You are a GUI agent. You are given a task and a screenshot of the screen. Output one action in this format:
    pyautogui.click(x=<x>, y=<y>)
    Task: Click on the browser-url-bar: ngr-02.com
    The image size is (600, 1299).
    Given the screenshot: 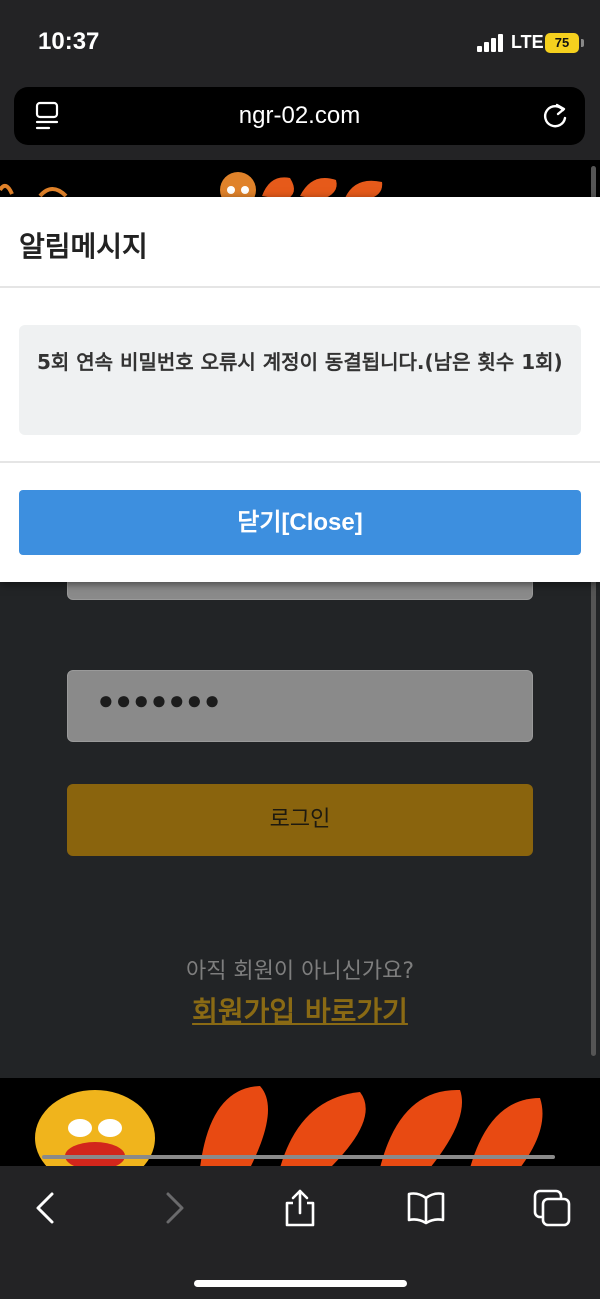 What is the action you would take?
    pyautogui.click(x=300, y=121)
    